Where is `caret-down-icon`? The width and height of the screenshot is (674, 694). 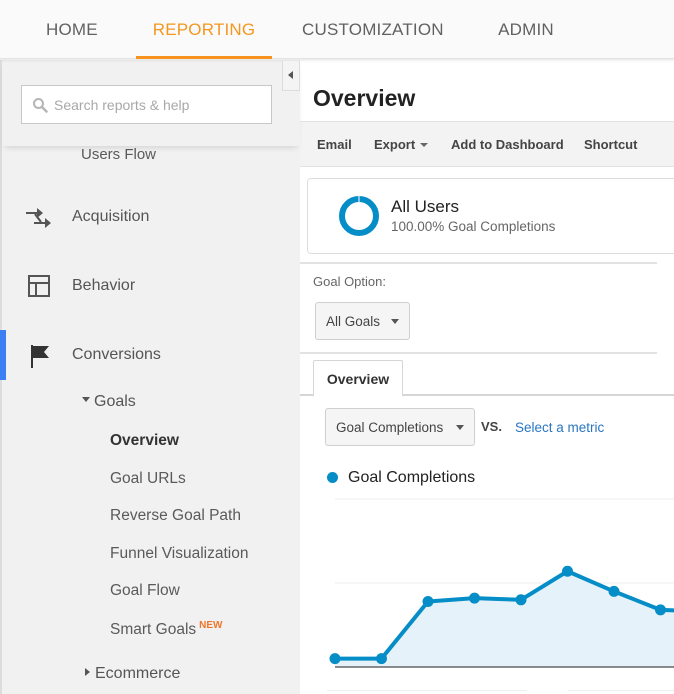
caret-down-icon is located at coordinates (86, 400).